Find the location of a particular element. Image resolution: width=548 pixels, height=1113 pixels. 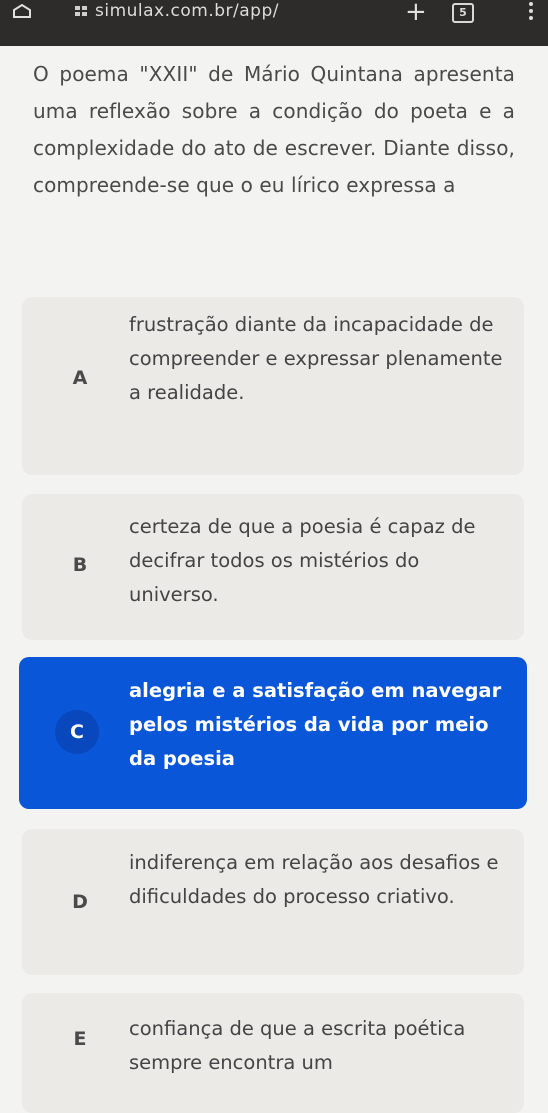

option-letter: D is located at coordinates (80, 902).